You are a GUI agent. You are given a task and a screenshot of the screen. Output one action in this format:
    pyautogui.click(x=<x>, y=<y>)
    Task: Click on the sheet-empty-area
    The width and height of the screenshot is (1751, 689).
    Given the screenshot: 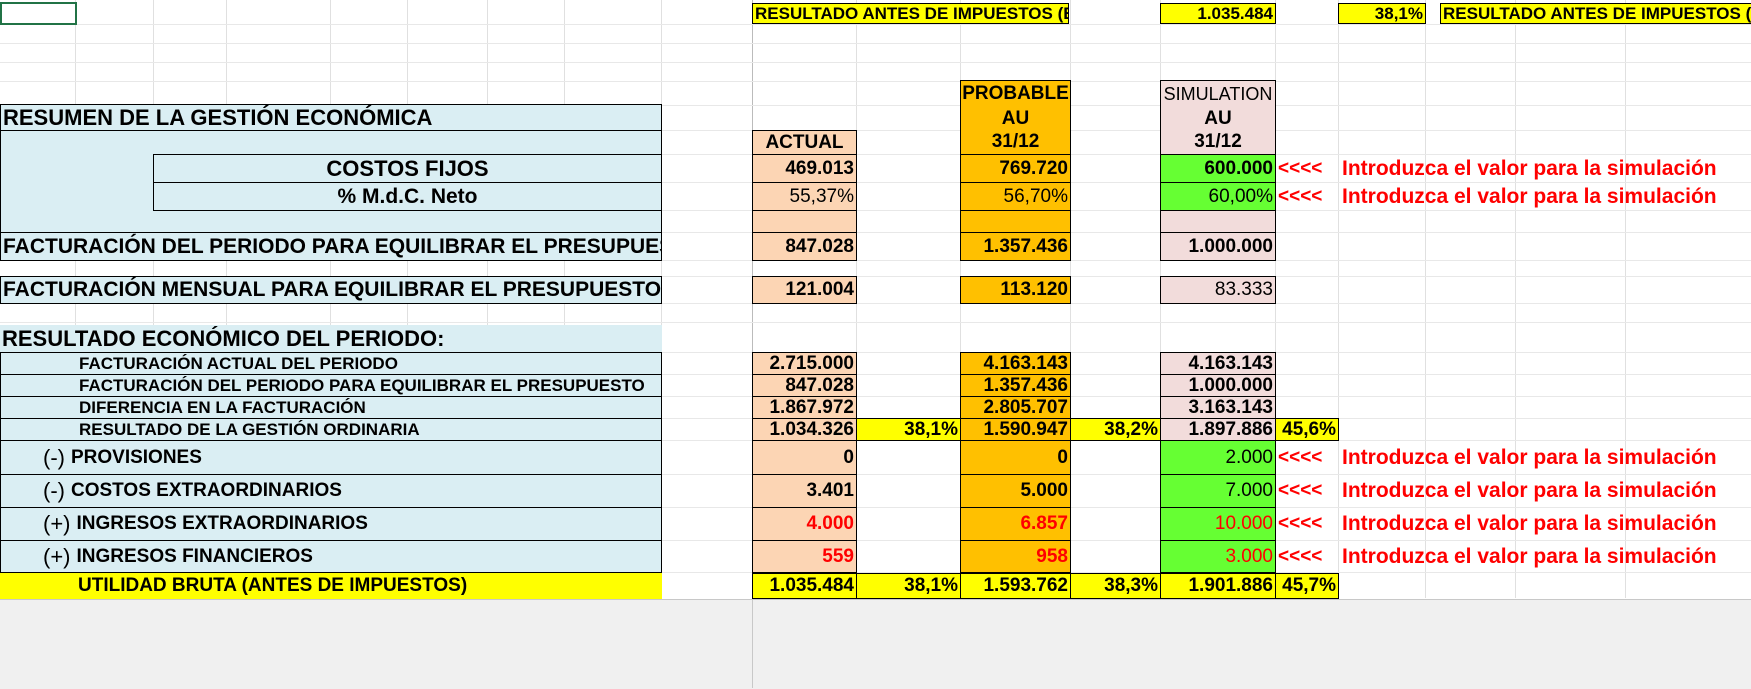 What is the action you would take?
    pyautogui.click(x=875, y=644)
    